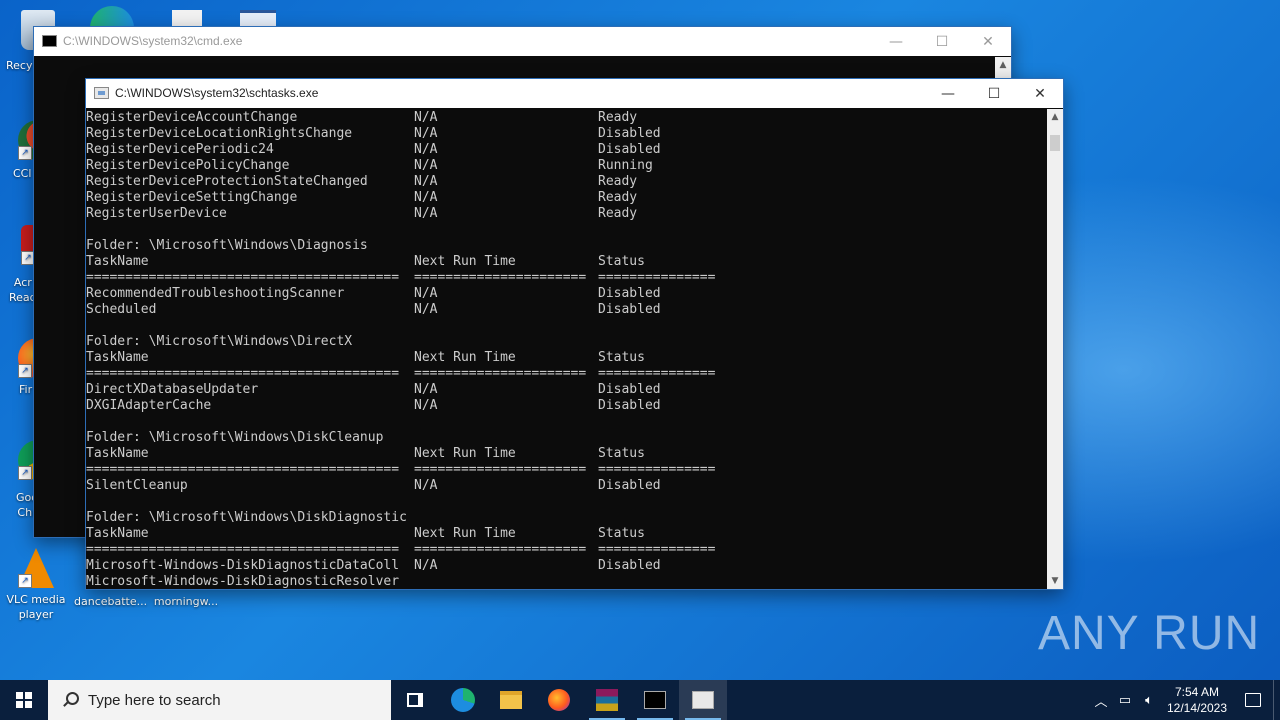 This screenshot has width=1280, height=720. Describe the element at coordinates (522, 41) in the screenshot. I see `cmd-titlebar: C:\WINDOWS\system32\cmd.exe — ☐ ✕` at that location.